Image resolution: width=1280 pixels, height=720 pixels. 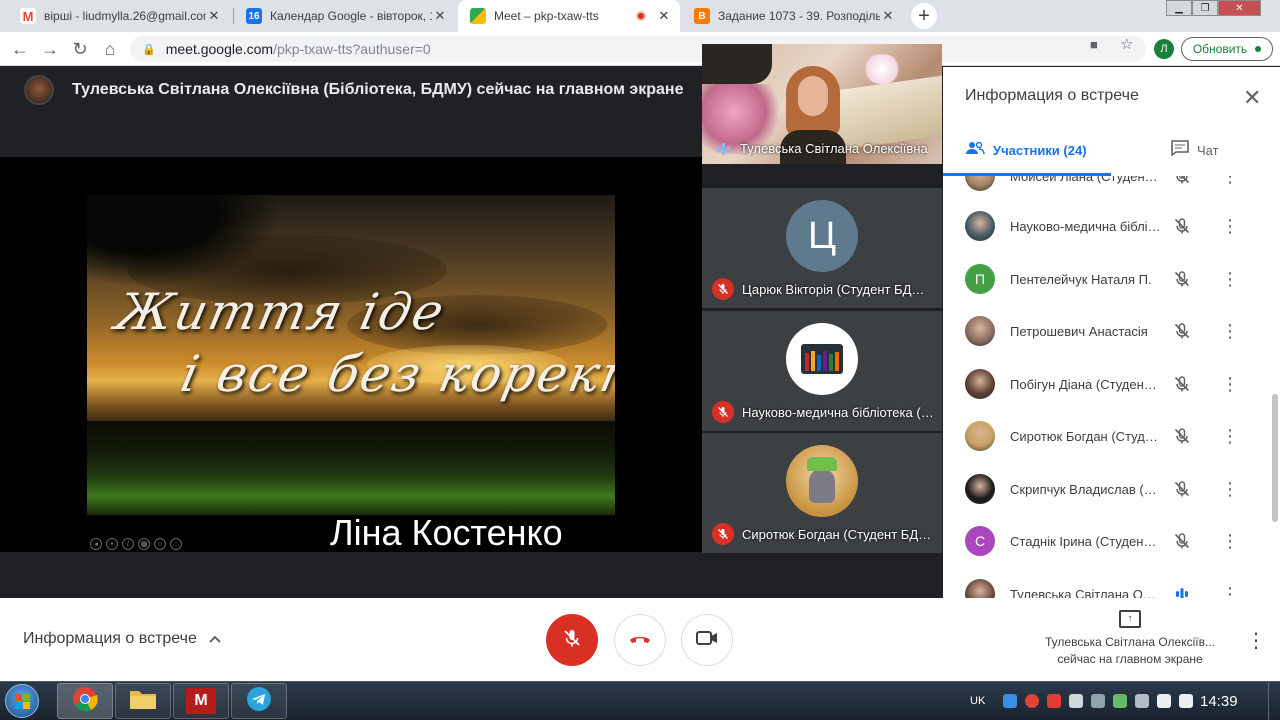 What do you see at coordinates (1120, 701) in the screenshot?
I see `updates-tray-icon` at bounding box center [1120, 701].